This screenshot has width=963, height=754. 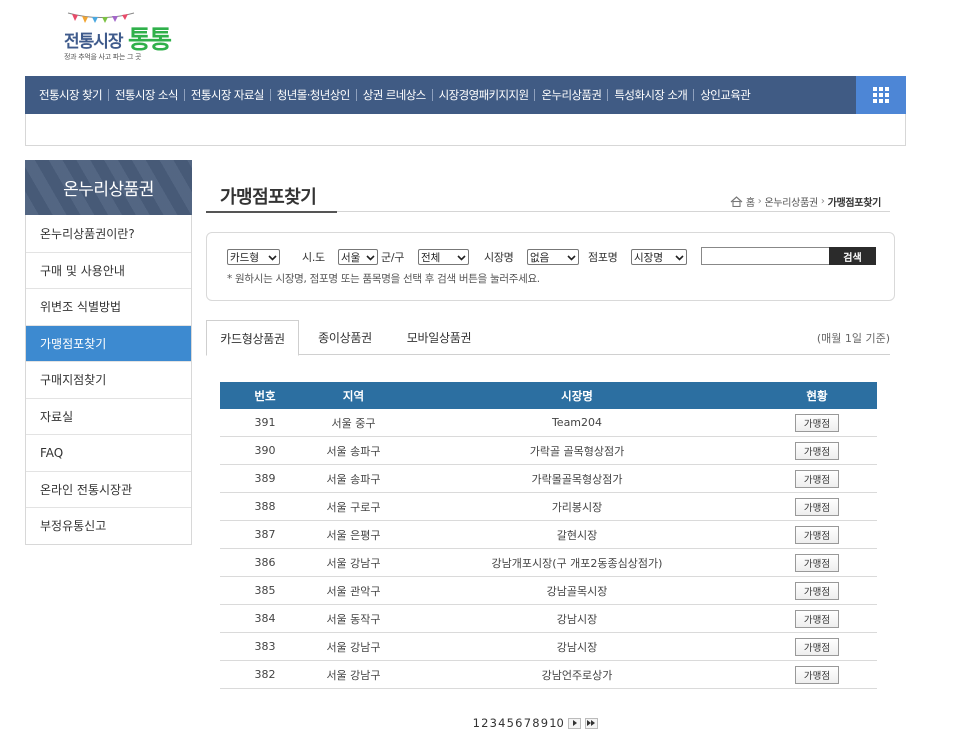 What do you see at coordinates (353, 619) in the screenshot?
I see `row-region: 서울 동작구` at bounding box center [353, 619].